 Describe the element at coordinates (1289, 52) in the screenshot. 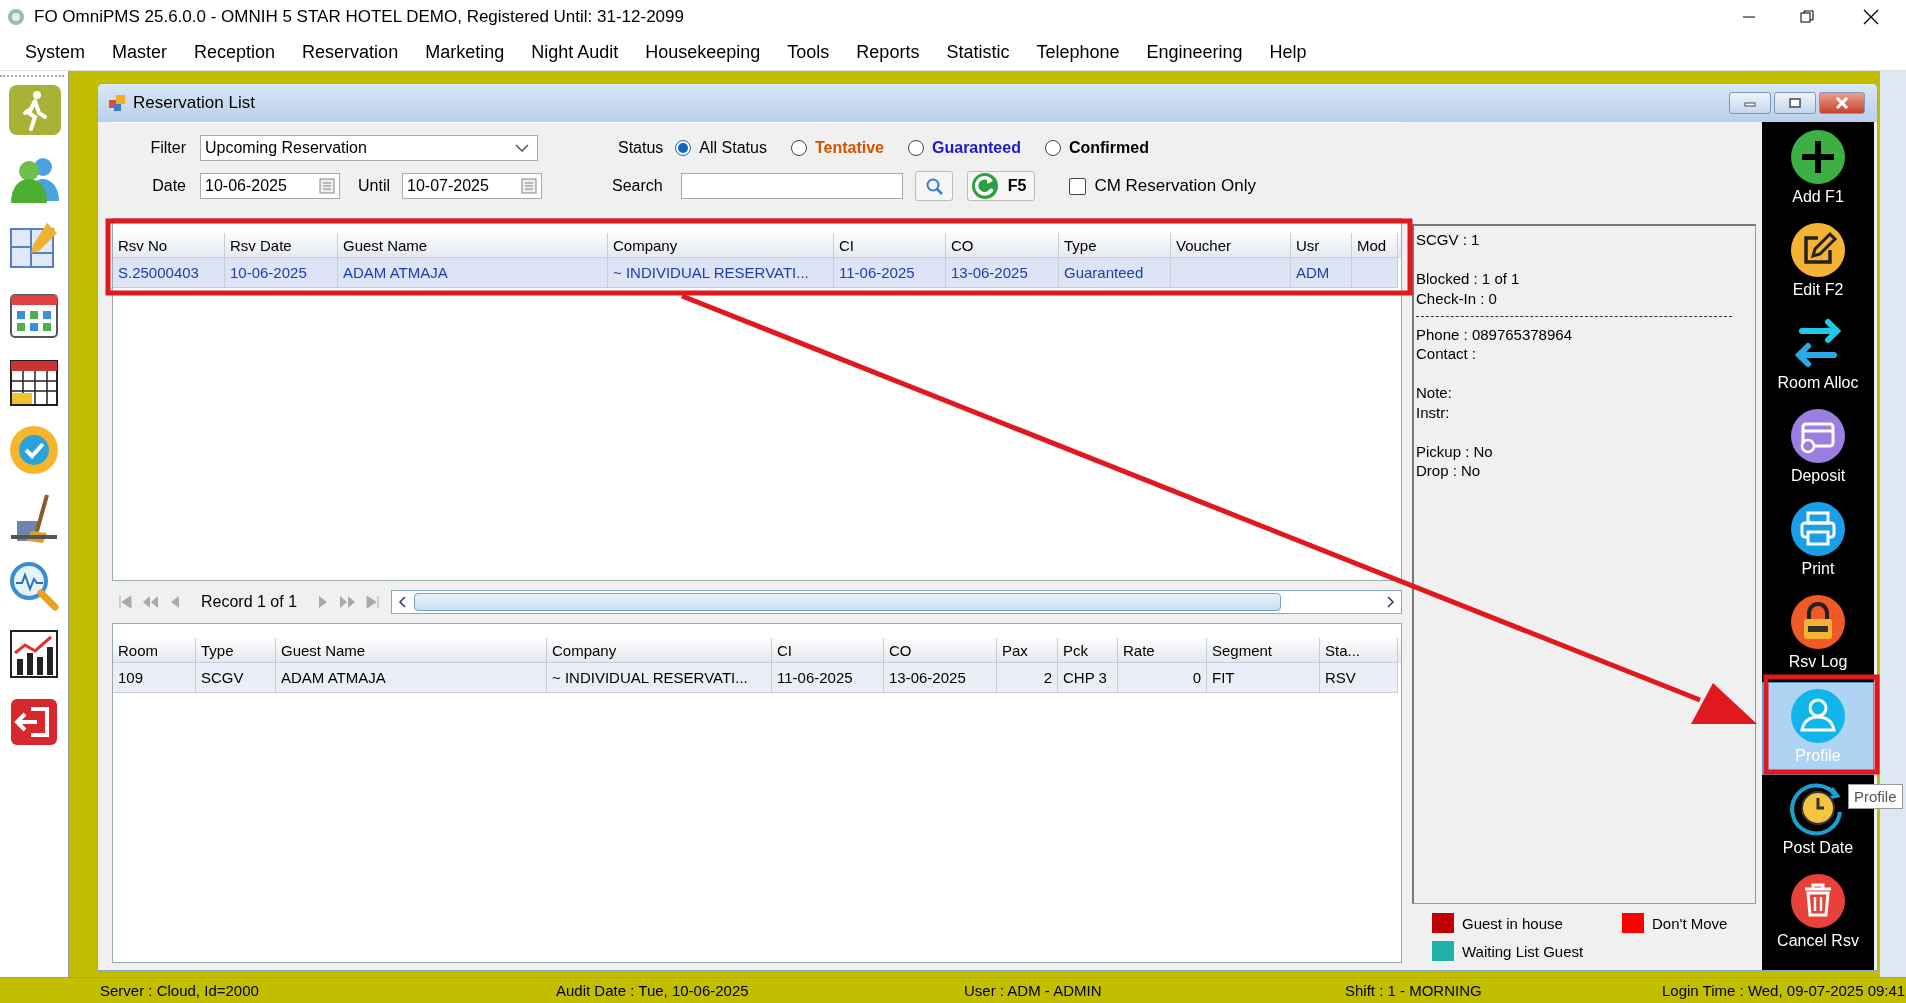

I see `menu-item: Help` at that location.